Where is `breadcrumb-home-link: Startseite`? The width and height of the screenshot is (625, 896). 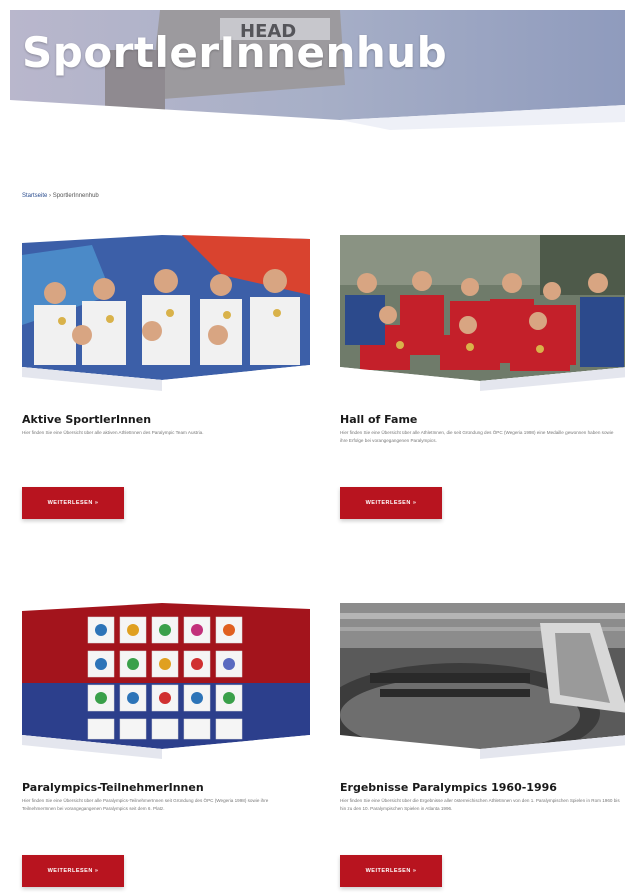
breadcrumb-home-link: Startseite is located at coordinates (34, 196).